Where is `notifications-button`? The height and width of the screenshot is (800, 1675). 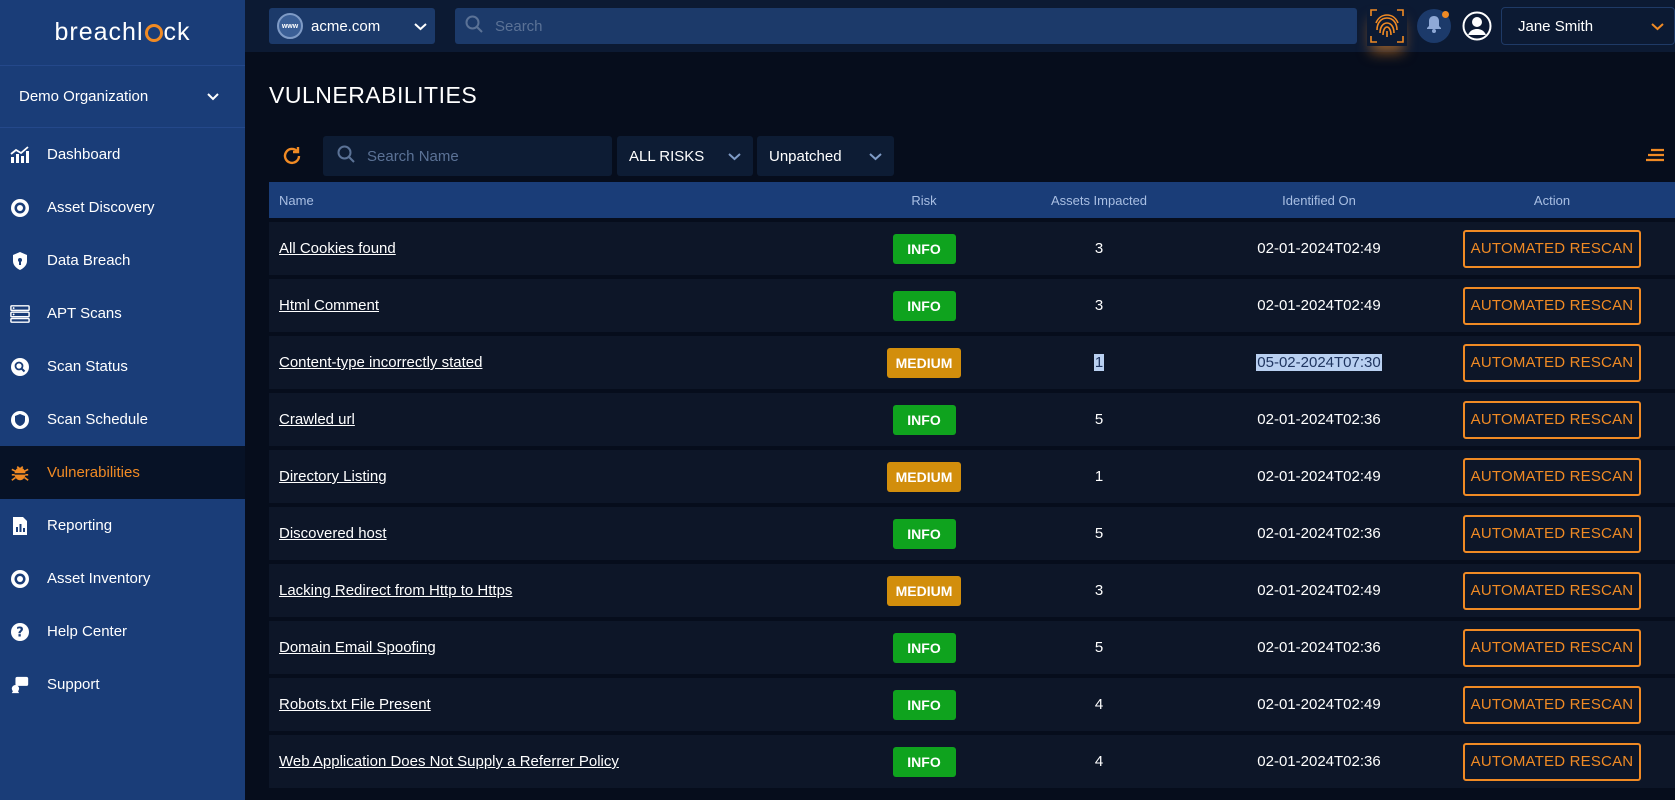 notifications-button is located at coordinates (1434, 26).